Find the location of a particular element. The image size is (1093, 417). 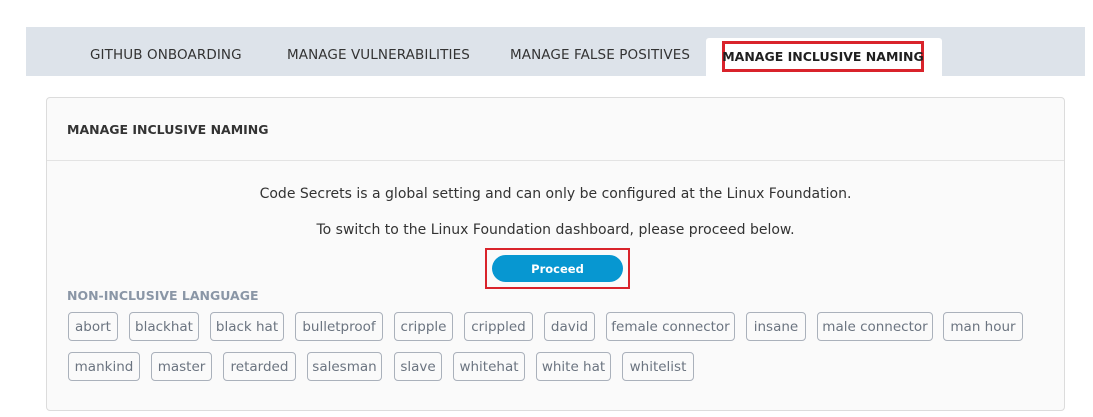

highlight-box: Proceed is located at coordinates (557, 268).